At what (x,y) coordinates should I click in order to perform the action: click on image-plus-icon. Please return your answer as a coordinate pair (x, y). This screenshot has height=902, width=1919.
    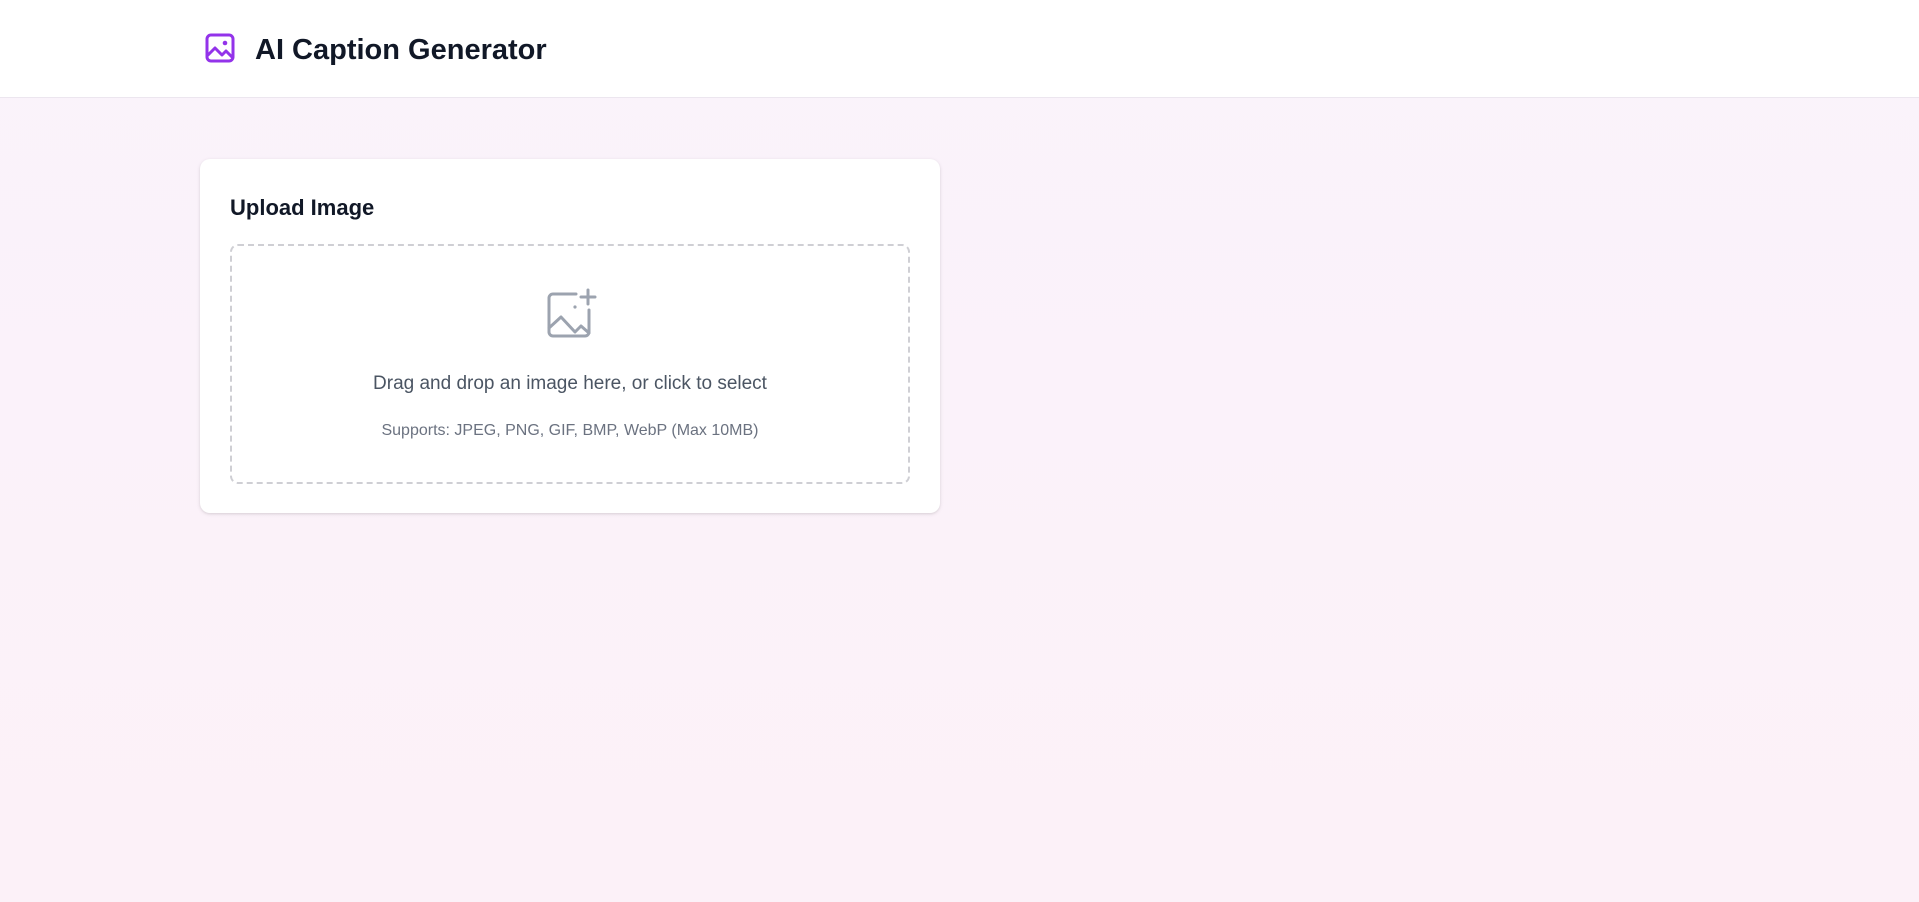
    Looking at the image, I should click on (572, 313).